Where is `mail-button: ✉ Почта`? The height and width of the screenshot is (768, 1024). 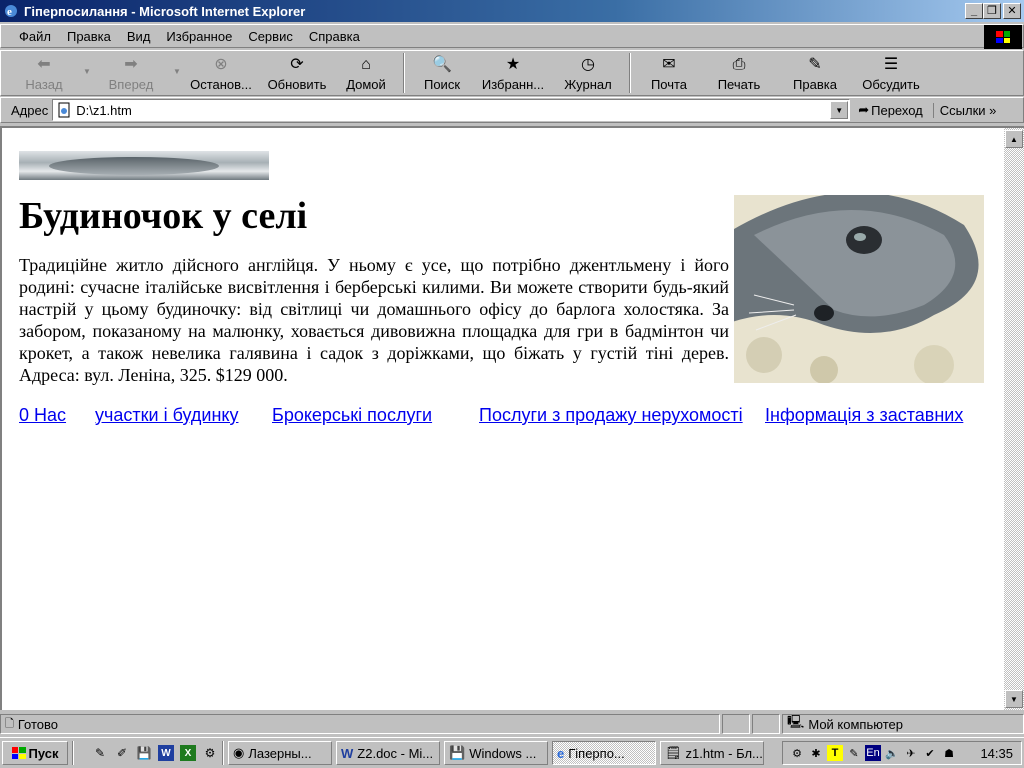 mail-button: ✉ Почта is located at coordinates (669, 73).